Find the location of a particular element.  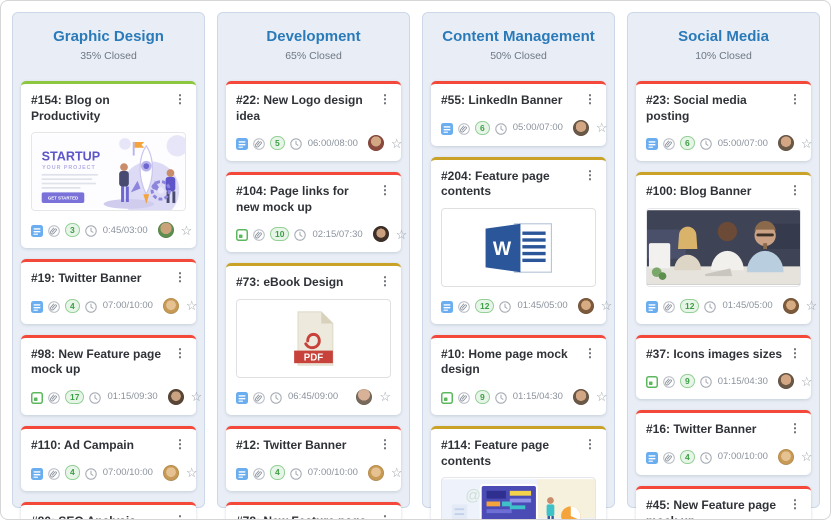

task-card: #55: LinkedIn Banner ⋮ 6 05:00/07:00 ☆ is located at coordinates (519, 113).